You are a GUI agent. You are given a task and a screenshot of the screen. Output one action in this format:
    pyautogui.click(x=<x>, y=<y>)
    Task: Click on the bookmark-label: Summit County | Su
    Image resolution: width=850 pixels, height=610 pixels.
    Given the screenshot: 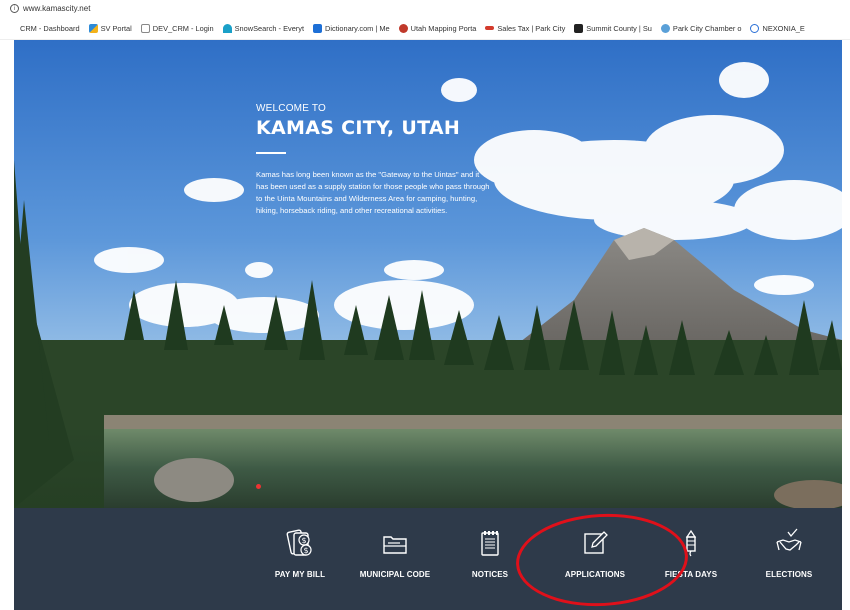 What is the action you would take?
    pyautogui.click(x=619, y=28)
    